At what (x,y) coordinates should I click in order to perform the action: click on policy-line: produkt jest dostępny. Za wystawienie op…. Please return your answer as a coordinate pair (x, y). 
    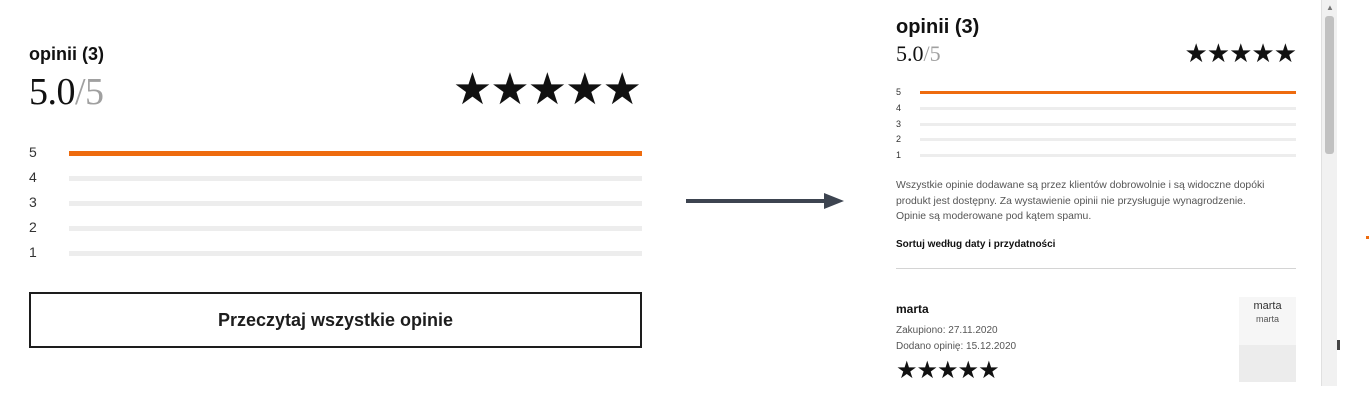
    Looking at the image, I should click on (1071, 201).